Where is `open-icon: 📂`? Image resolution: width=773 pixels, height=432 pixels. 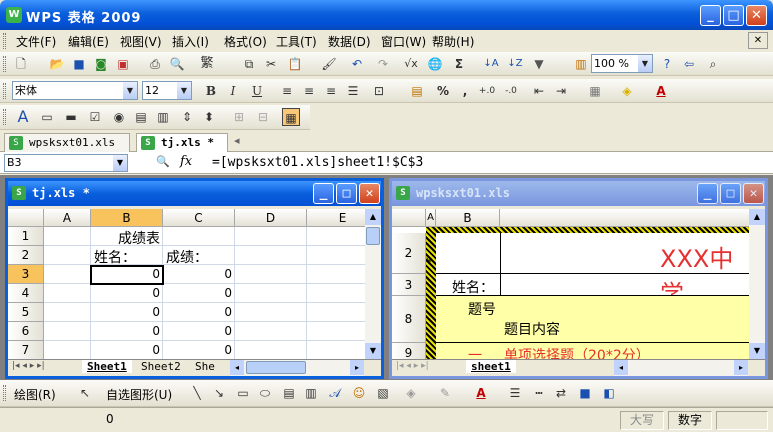 open-icon: 📂 is located at coordinates (57, 64).